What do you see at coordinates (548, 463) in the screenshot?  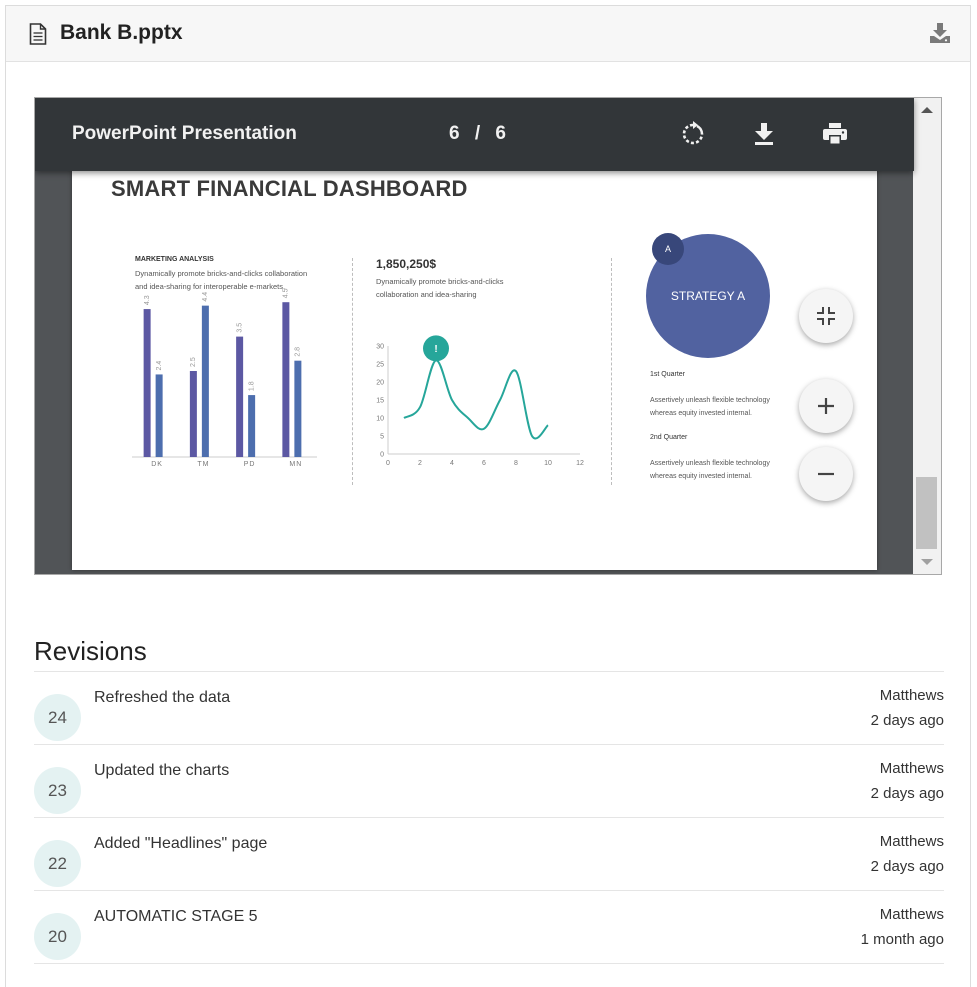 I see `x-tick-label: 10` at bounding box center [548, 463].